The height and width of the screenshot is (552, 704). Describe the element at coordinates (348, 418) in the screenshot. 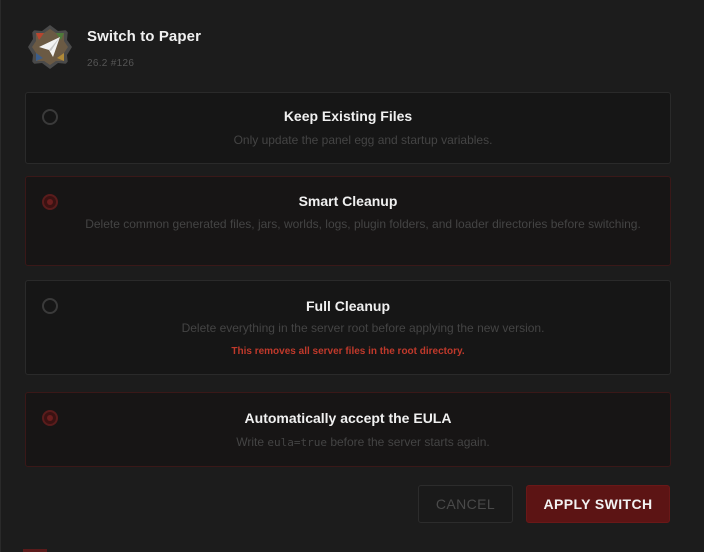

I see `eula-title: Automatically accept the EULA` at that location.